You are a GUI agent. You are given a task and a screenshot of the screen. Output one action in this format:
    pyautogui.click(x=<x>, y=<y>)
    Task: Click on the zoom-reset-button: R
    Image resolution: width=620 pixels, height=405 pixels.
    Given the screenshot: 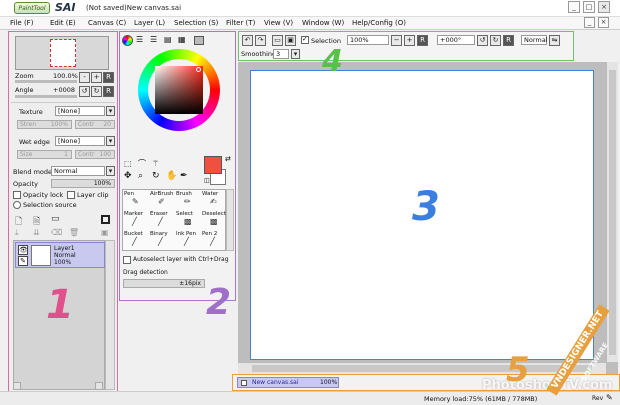 What is the action you would take?
    pyautogui.click(x=108, y=77)
    